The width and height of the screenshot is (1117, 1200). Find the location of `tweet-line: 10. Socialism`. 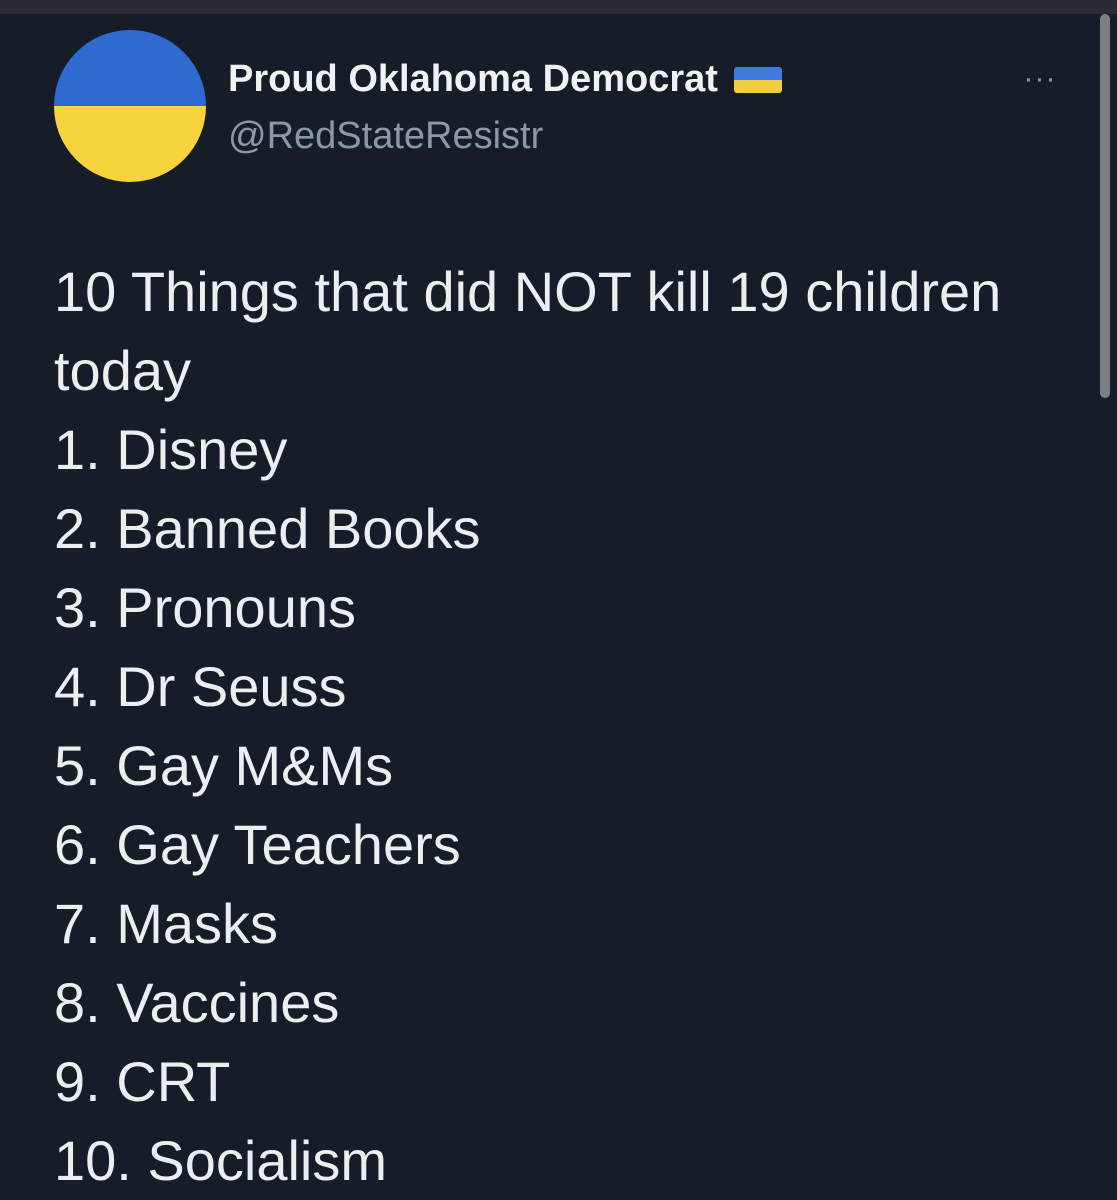

tweet-line: 10. Socialism is located at coordinates (221, 1160).